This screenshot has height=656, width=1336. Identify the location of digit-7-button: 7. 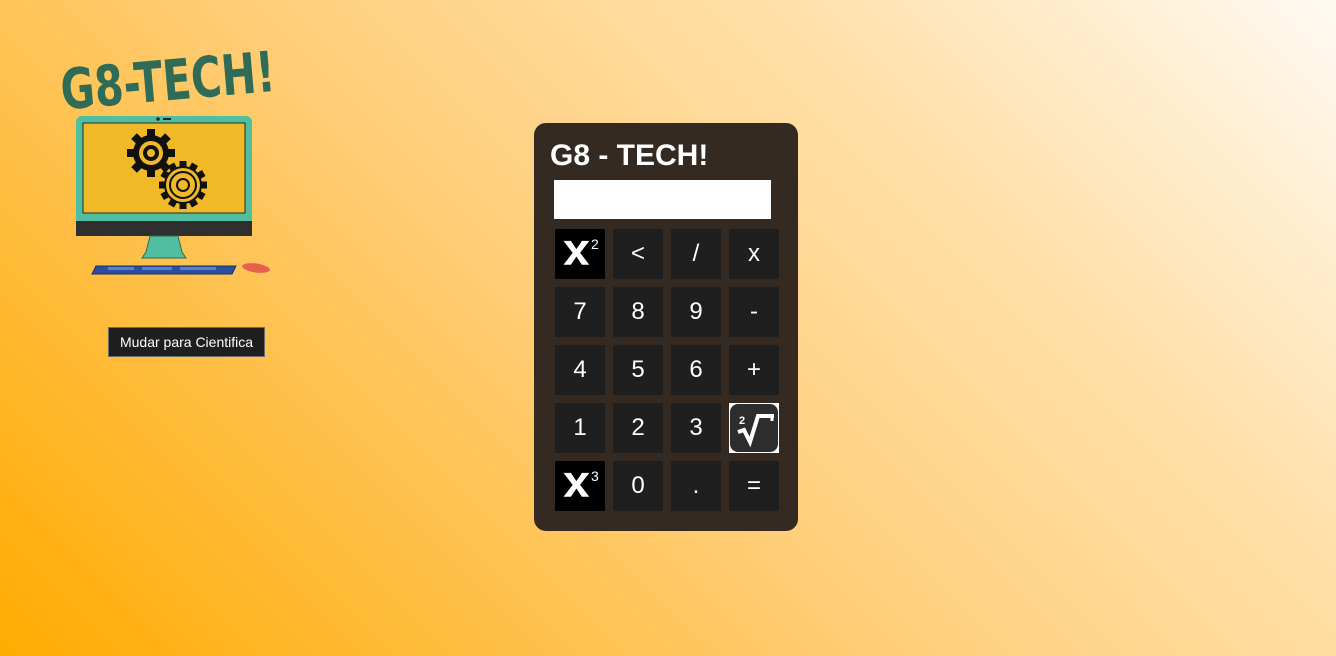
(580, 312).